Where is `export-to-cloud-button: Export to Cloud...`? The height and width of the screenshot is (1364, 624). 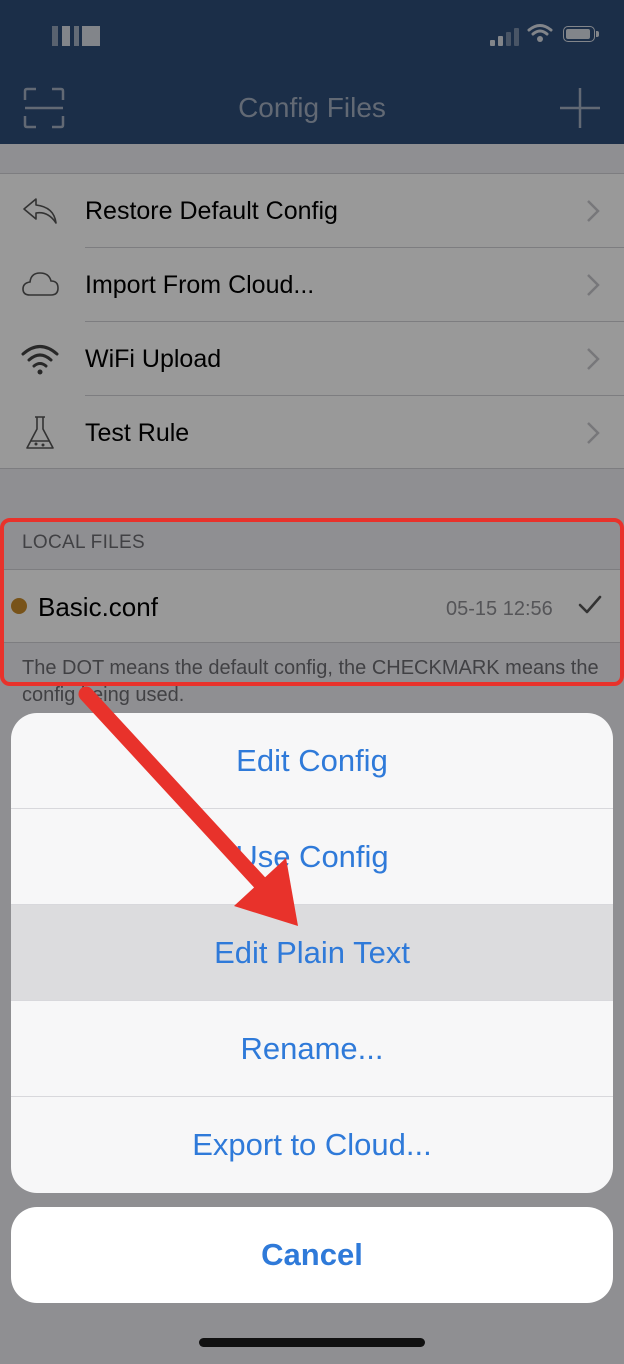
export-to-cloud-button: Export to Cloud... is located at coordinates (312, 1145).